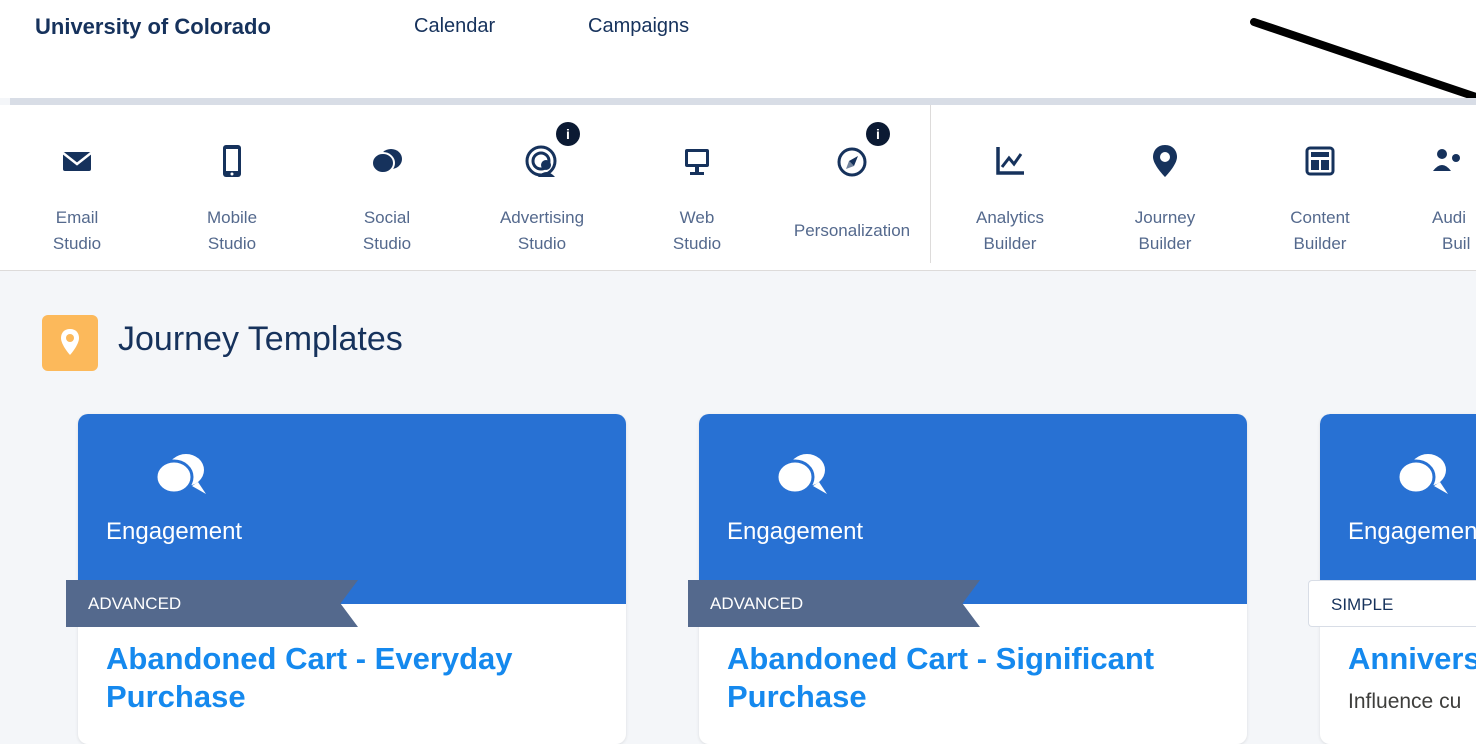  What do you see at coordinates (1320, 217) in the screenshot?
I see `app-label-line1: Content` at bounding box center [1320, 217].